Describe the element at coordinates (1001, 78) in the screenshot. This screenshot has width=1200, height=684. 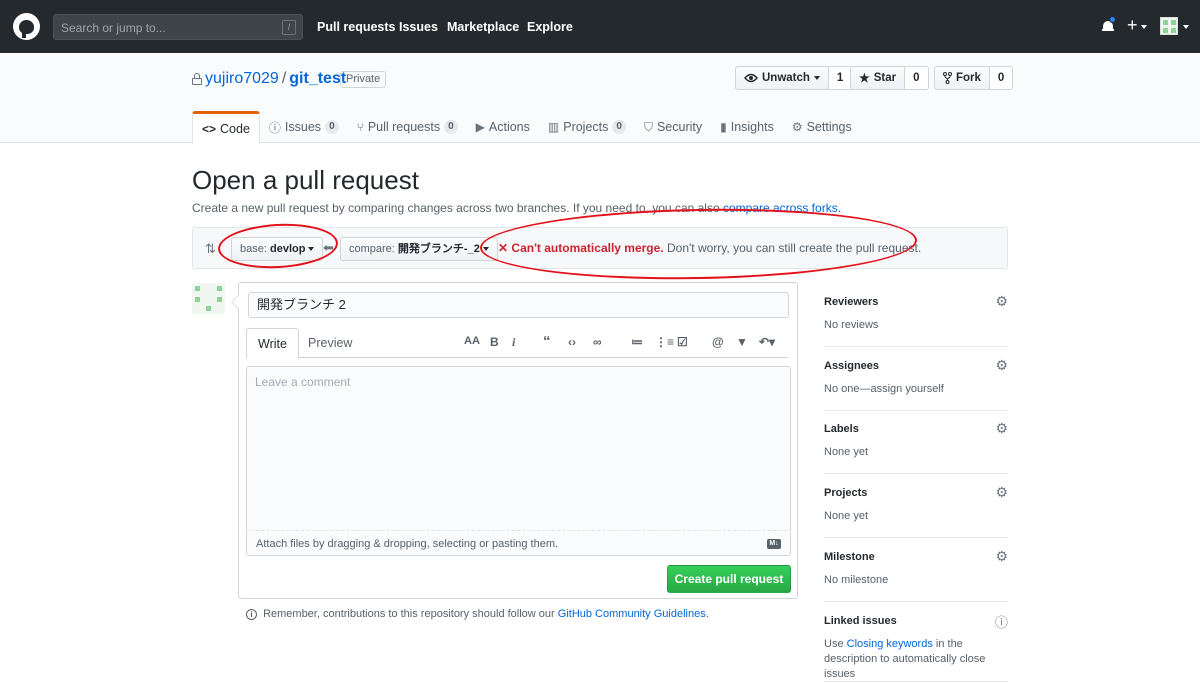
I see `fork-count: 0` at that location.